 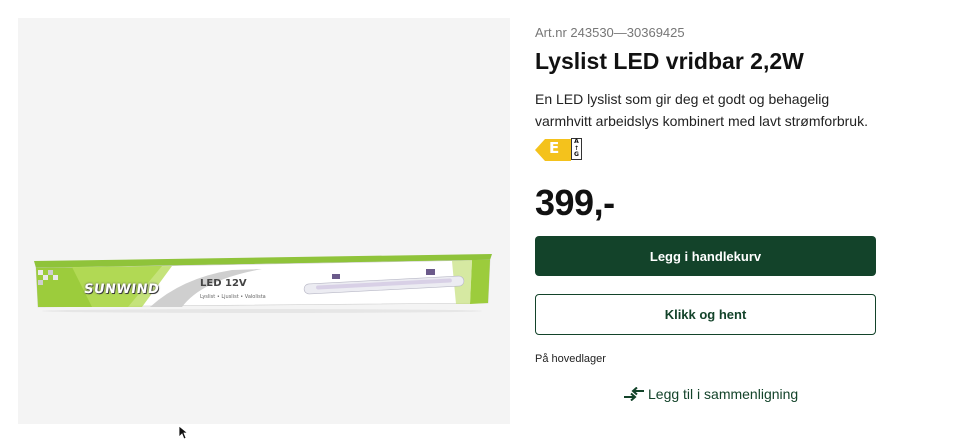 I want to click on energy-label: E A ↑ G, so click(x=558, y=152).